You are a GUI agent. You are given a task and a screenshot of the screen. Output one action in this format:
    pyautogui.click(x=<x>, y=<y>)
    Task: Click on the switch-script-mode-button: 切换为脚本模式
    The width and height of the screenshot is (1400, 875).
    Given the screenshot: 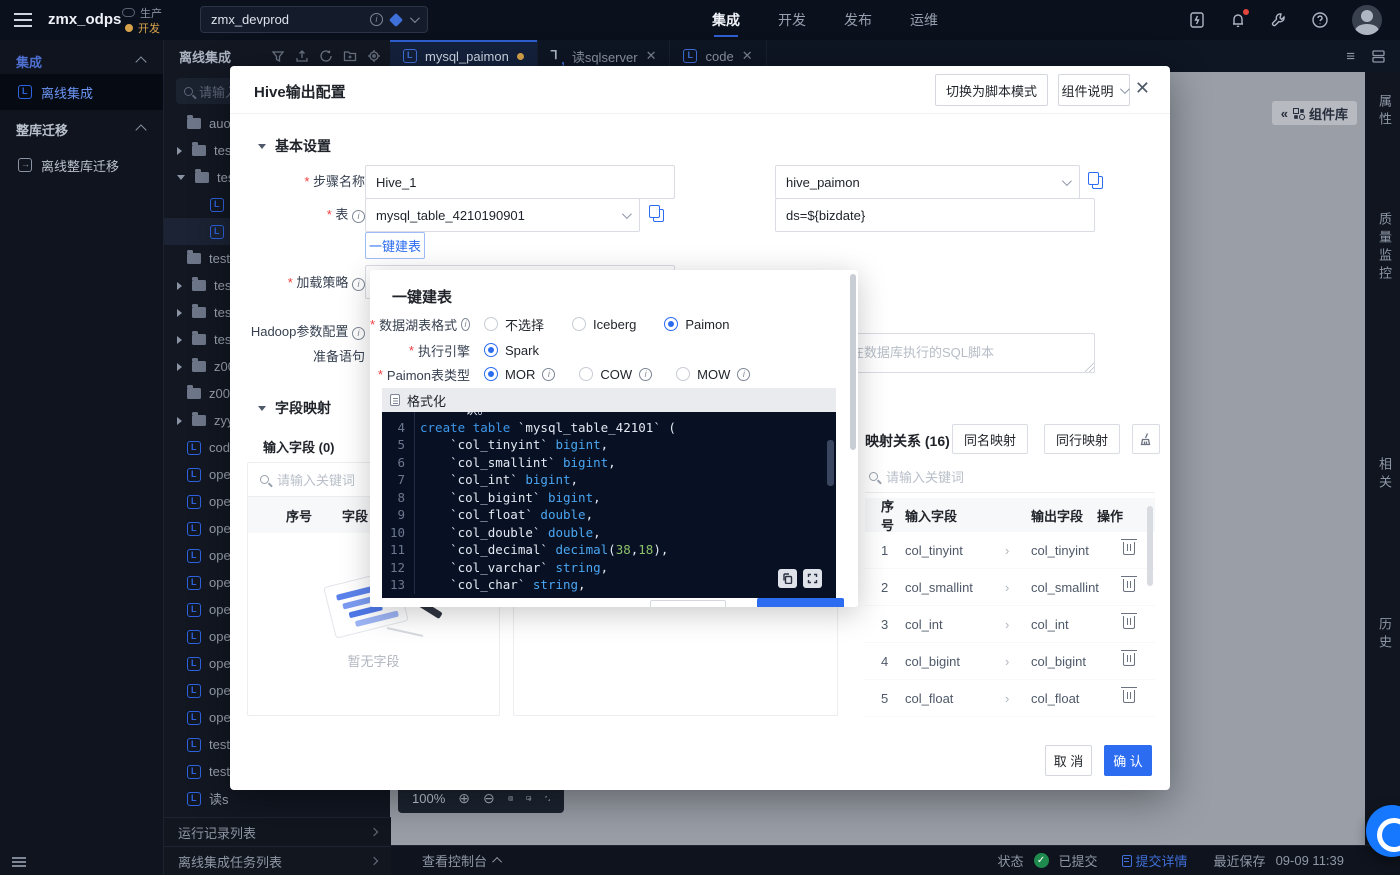 What is the action you would take?
    pyautogui.click(x=991, y=90)
    